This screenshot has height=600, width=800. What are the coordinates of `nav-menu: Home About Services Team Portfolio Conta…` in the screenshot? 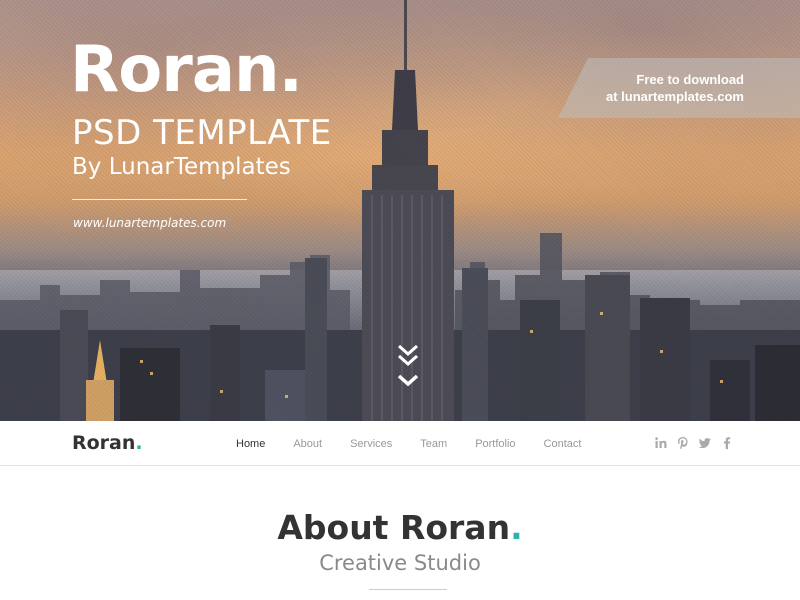 It's located at (422, 444).